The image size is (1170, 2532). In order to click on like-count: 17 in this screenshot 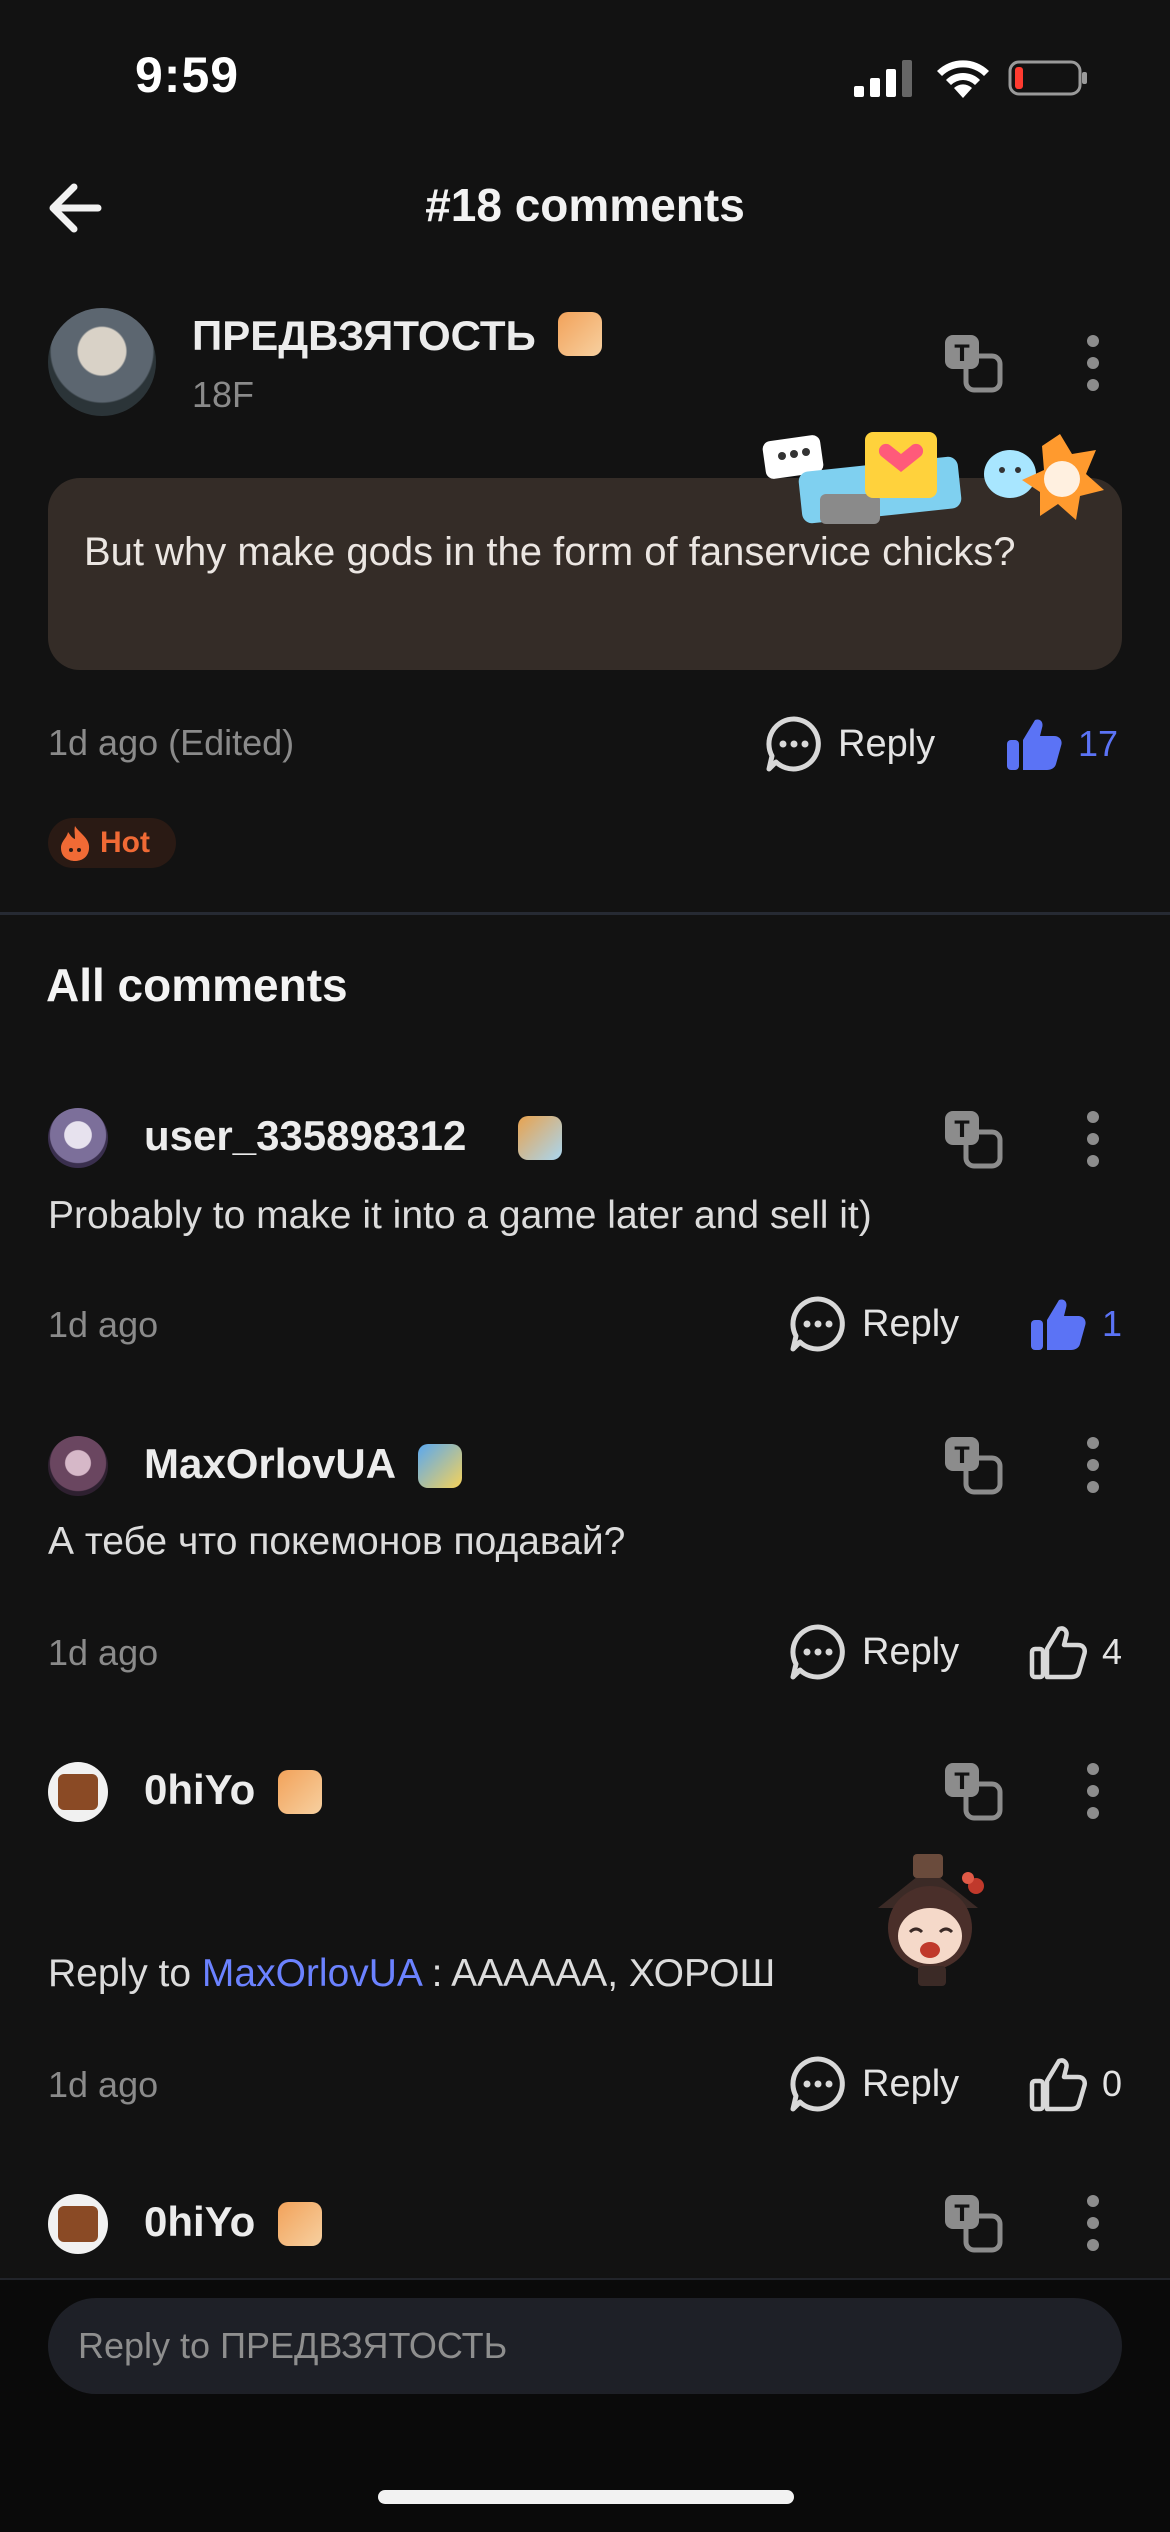, I will do `click(1098, 743)`.